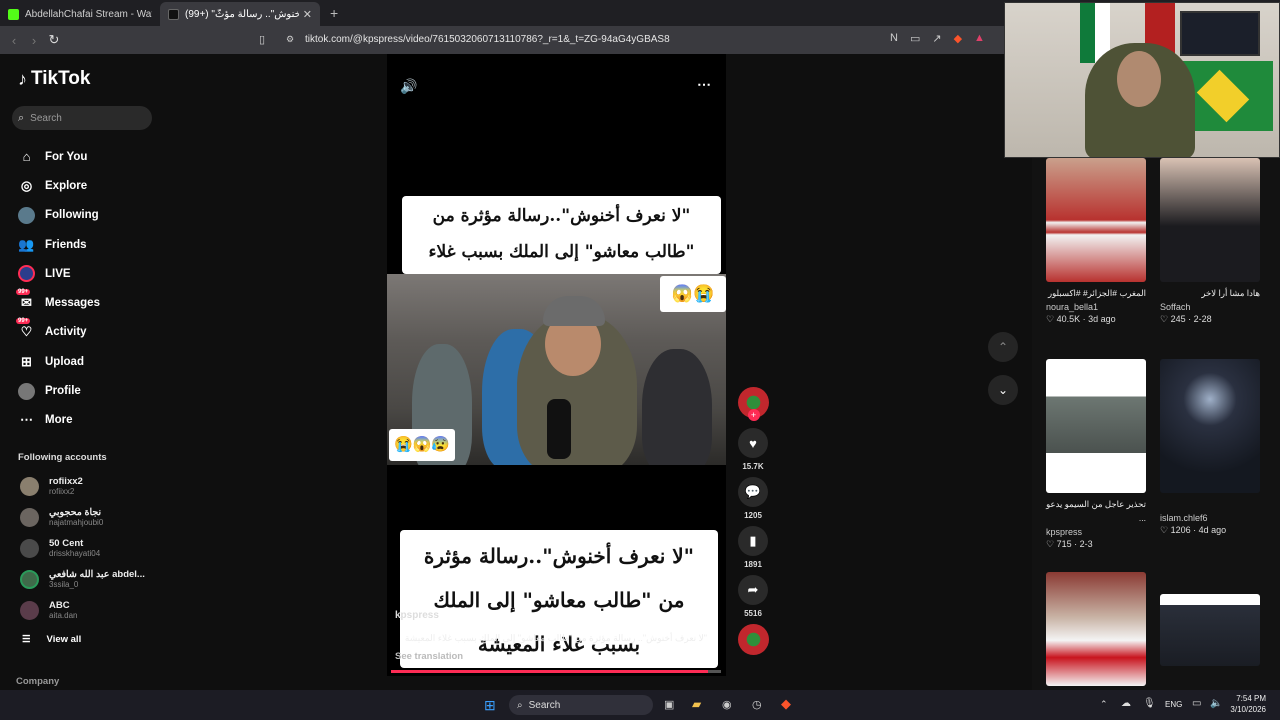 The image size is (1280, 720). I want to click on video-author: kpspress, so click(417, 615).